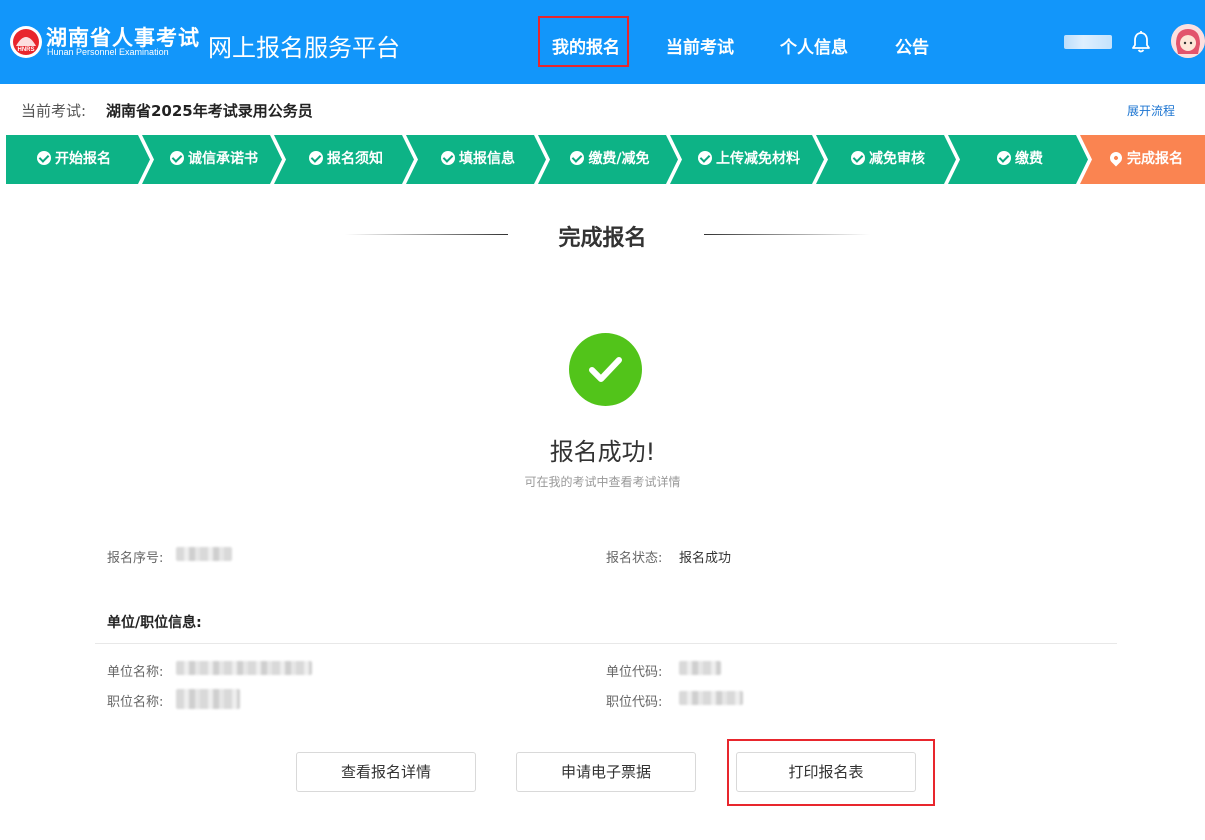  I want to click on step-payment-exemption: 缴费/减免, so click(610, 159).